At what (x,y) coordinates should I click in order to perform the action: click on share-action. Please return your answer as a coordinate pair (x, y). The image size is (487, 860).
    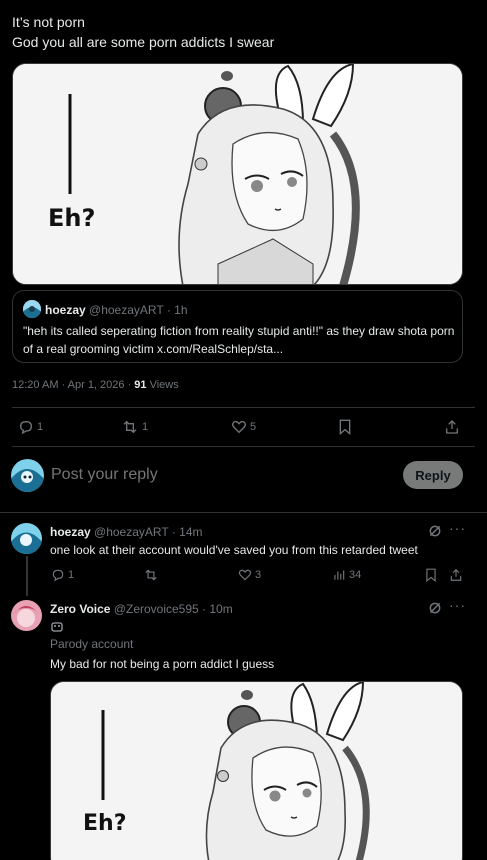
    Looking at the image, I should click on (452, 427).